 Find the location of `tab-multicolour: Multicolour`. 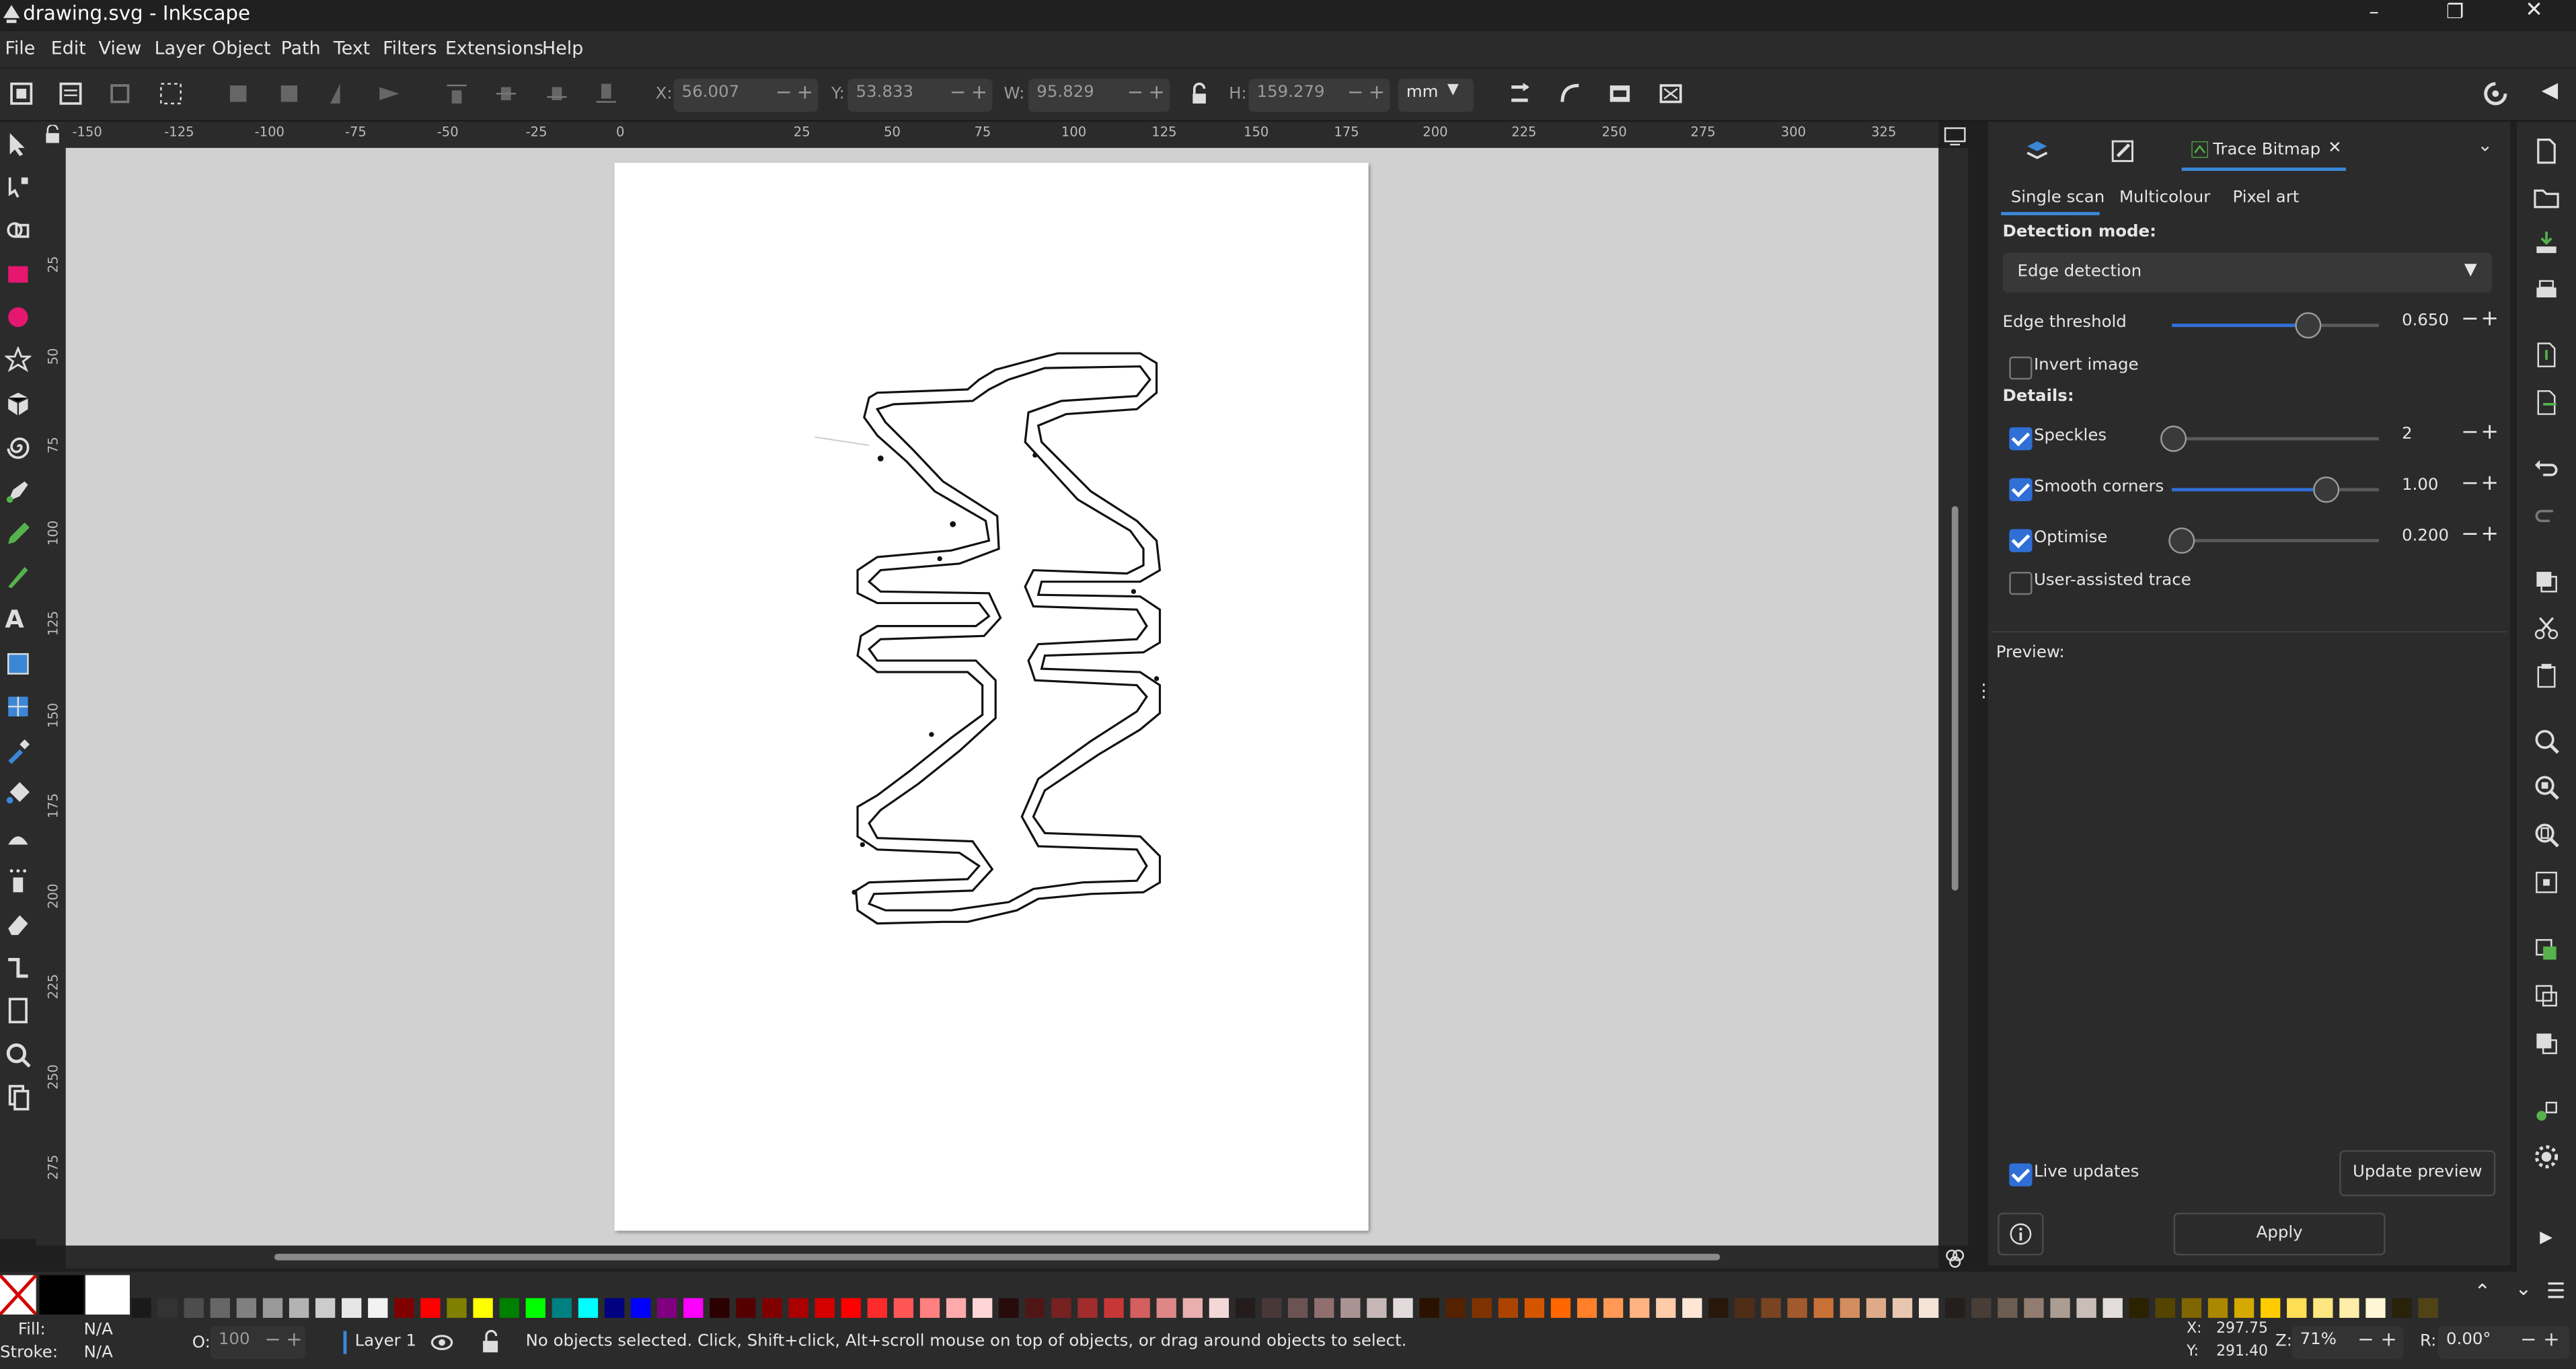

tab-multicolour: Multicolour is located at coordinates (2164, 198).